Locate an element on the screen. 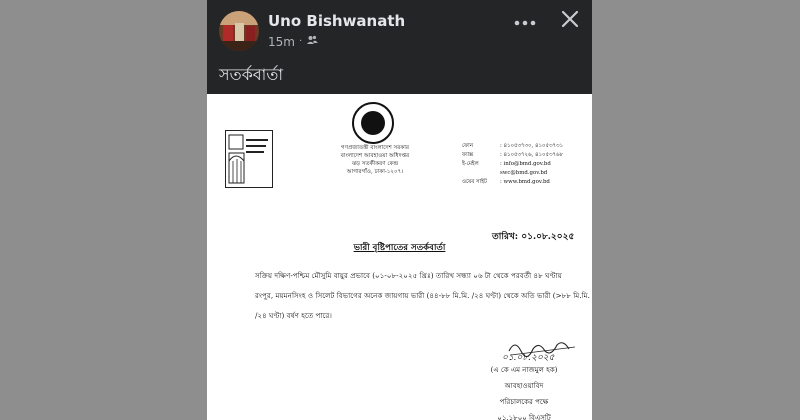  bmd-logo is located at coordinates (249, 159).